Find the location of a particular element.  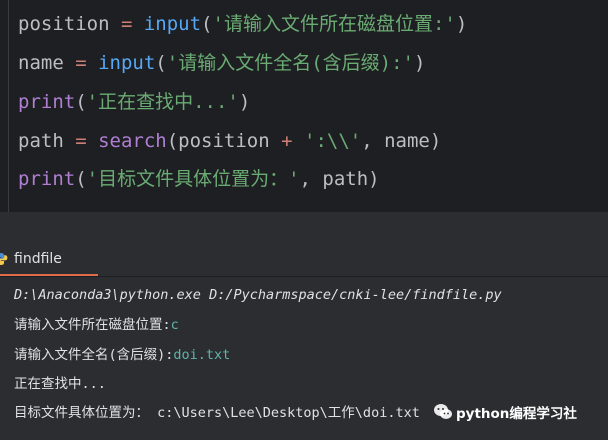

watermark-text: python编程学习社 is located at coordinates (516, 414).